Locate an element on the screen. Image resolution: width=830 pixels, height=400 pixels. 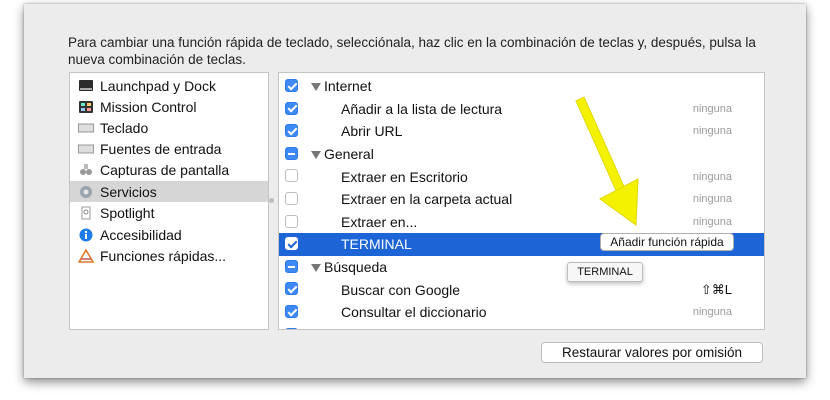
shortcut-row: Extraer en... ninguna is located at coordinates (521, 222).